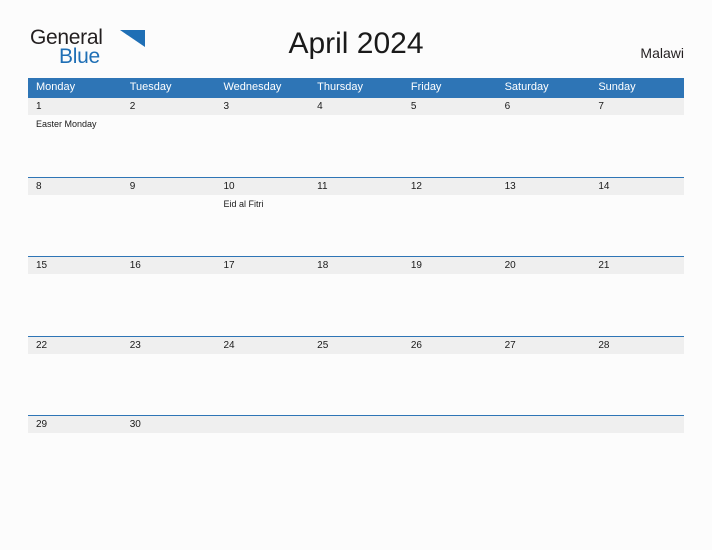  I want to click on day-cell: 11, so click(356, 217).